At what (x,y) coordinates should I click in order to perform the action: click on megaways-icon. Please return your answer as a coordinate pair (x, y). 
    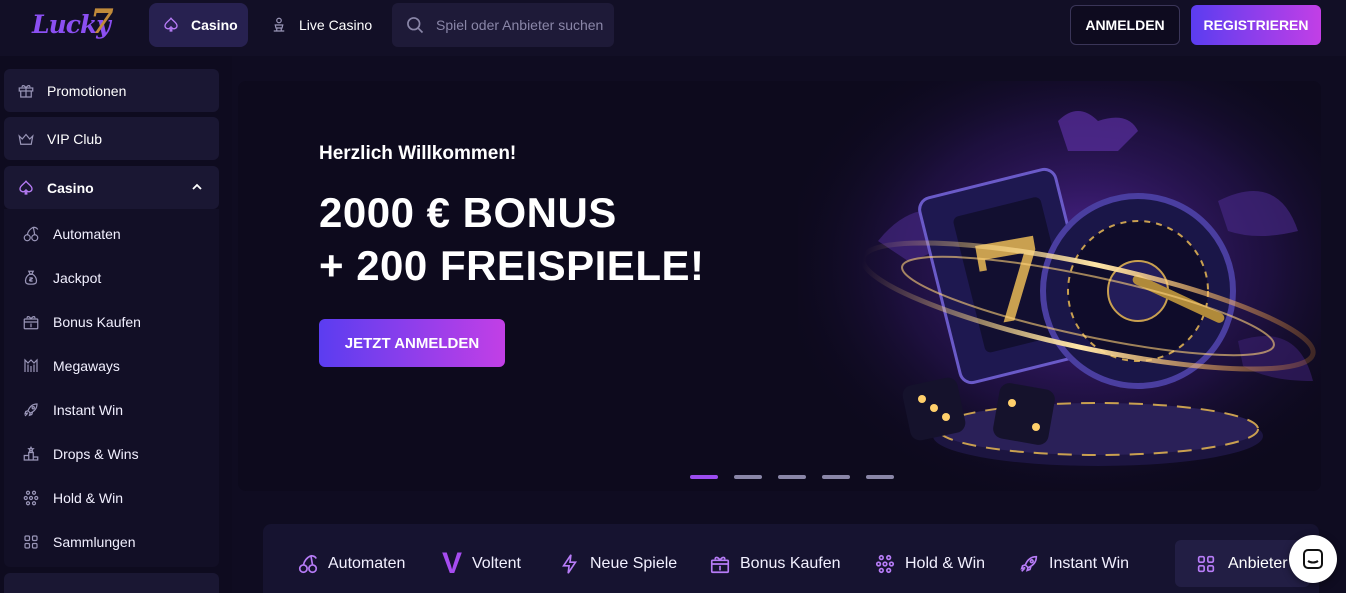
    Looking at the image, I should click on (31, 365).